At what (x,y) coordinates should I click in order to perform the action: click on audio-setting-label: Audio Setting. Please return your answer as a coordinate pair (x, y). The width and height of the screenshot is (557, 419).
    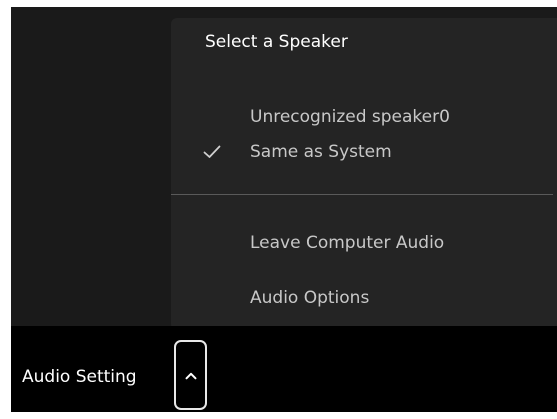
    Looking at the image, I should click on (79, 377).